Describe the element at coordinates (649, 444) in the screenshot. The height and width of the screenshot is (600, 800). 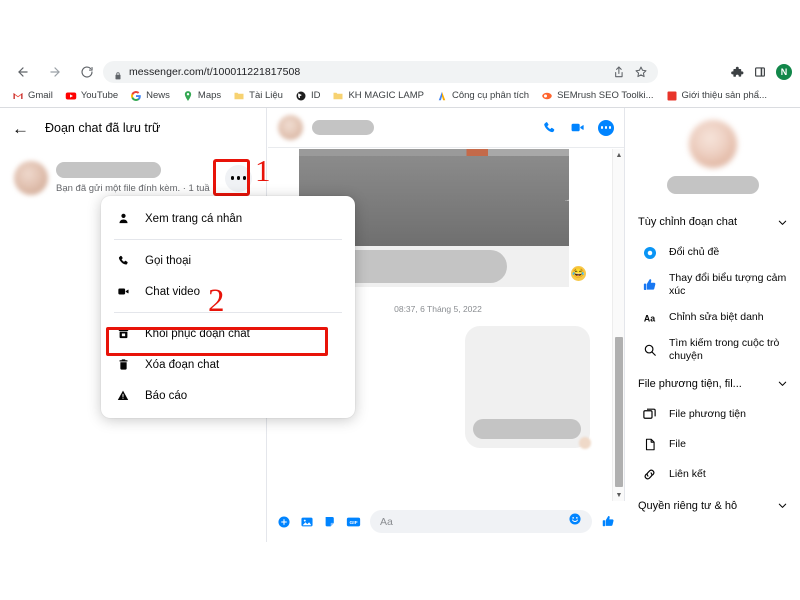
I see `file-document-icon` at that location.